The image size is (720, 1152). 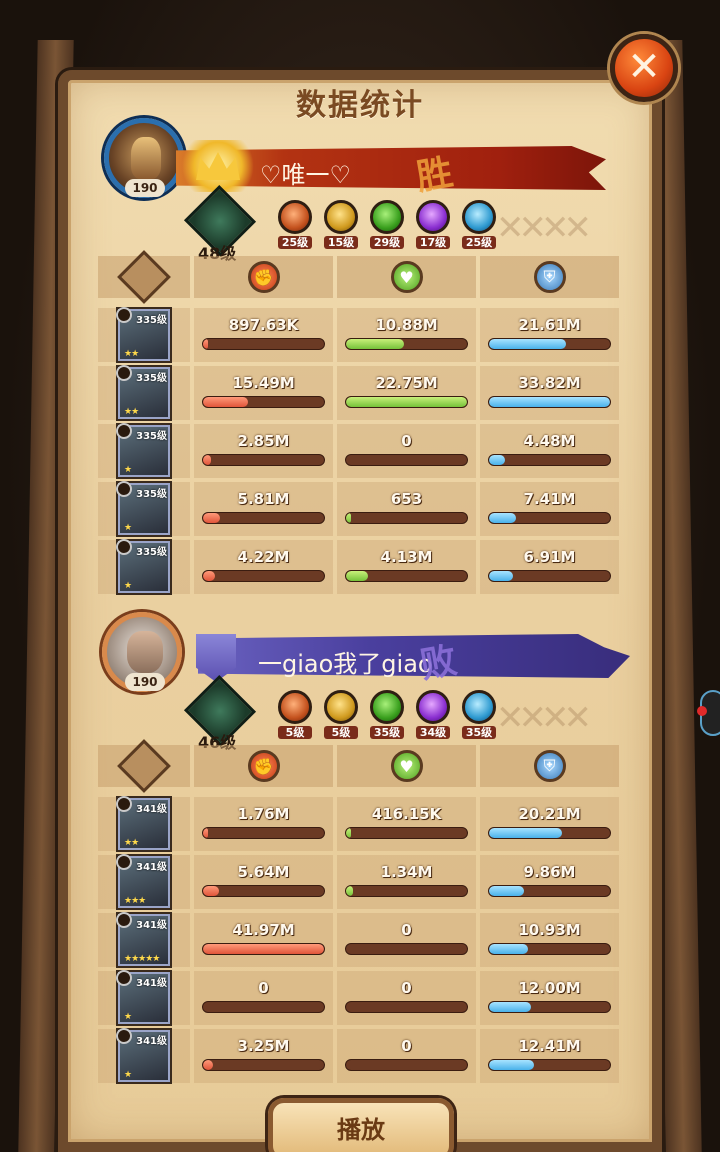 What do you see at coordinates (263, 557) in the screenshot?
I see `damage-value: 4.22M` at bounding box center [263, 557].